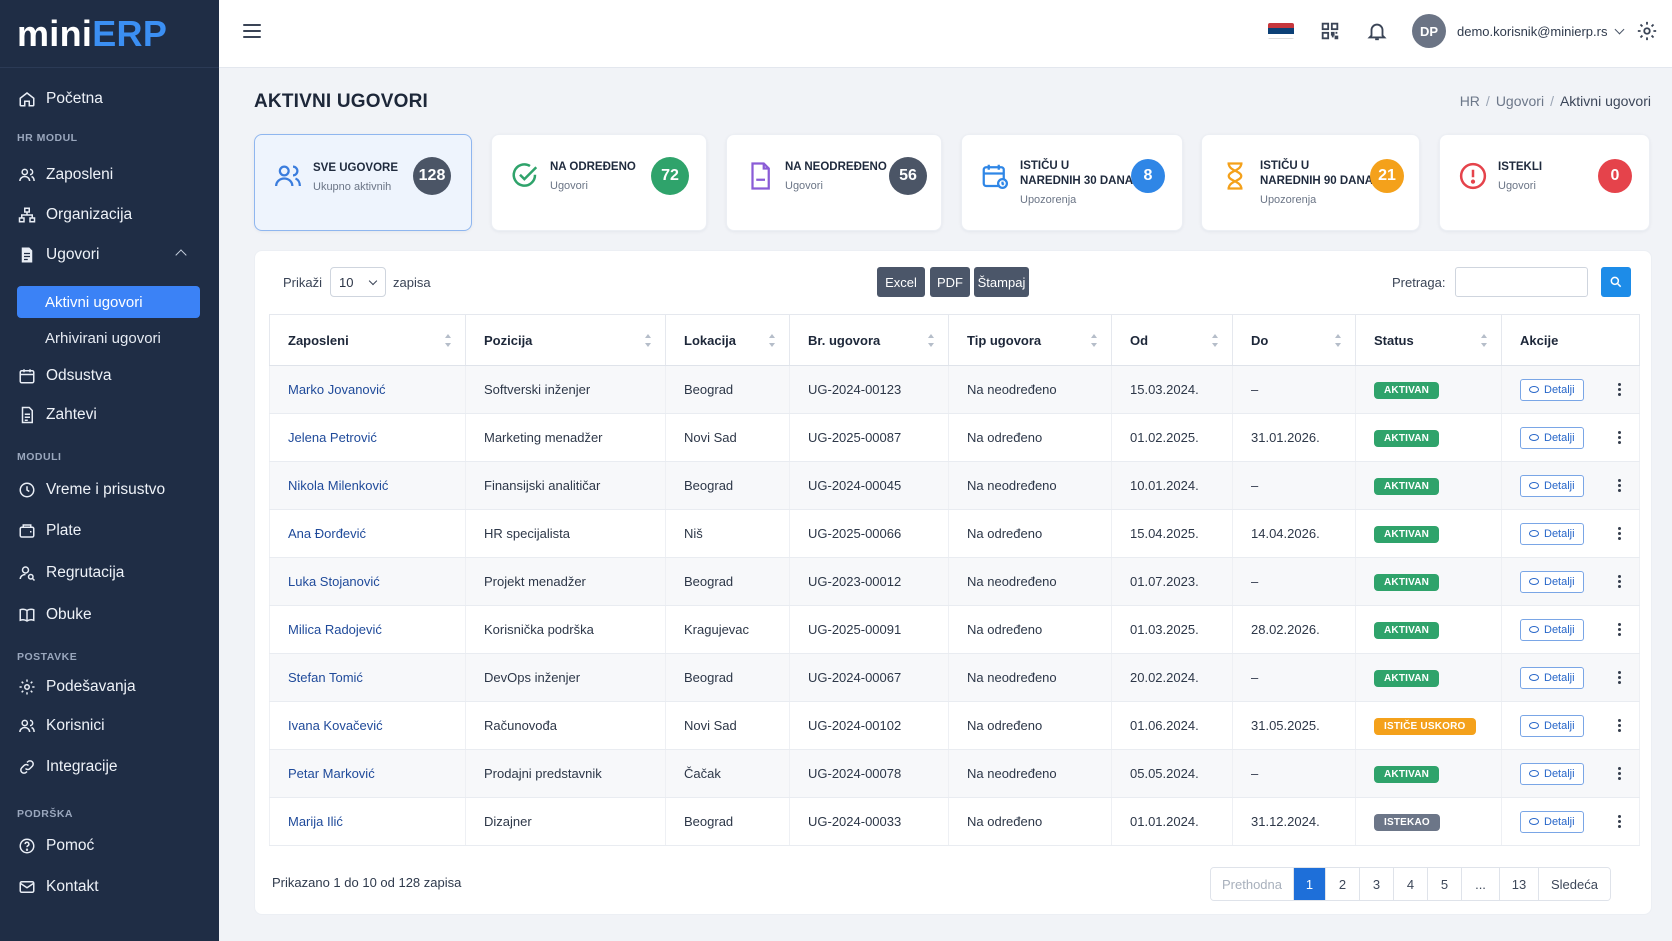 This screenshot has width=1672, height=941. What do you see at coordinates (869, 821) in the screenshot?
I see `cell-contract-number: UG-2024-00033` at bounding box center [869, 821].